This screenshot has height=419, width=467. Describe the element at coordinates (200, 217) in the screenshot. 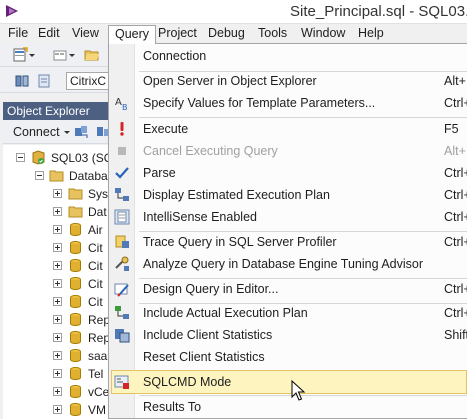

I see `menu-item-label: IntelliSense Enabled` at that location.